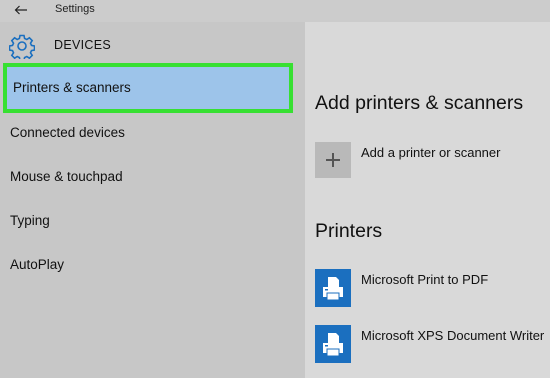 The height and width of the screenshot is (378, 550). I want to click on printer-name: Microsoft XPS Document Writer, so click(453, 335).